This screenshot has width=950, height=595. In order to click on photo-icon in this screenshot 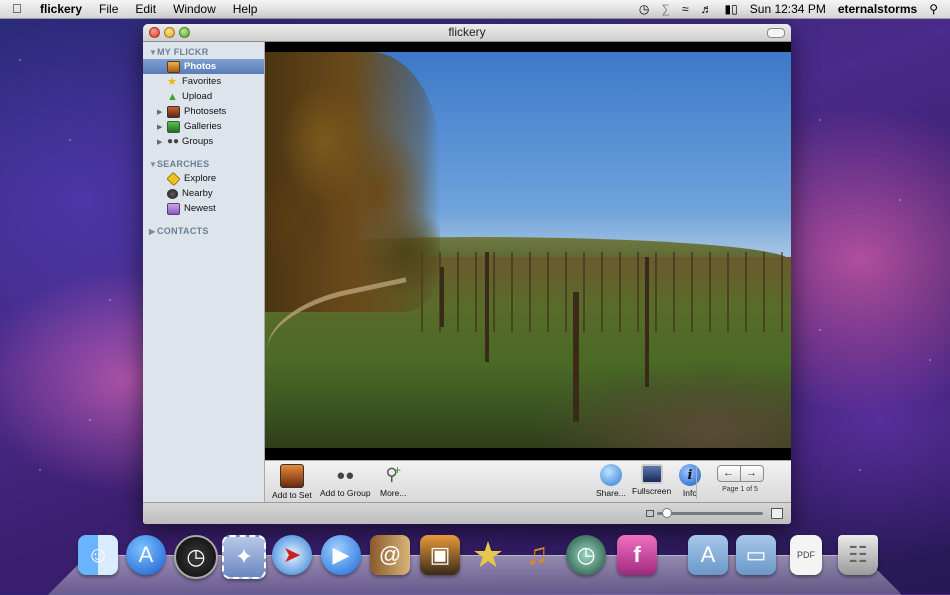, I will do `click(173, 66)`.